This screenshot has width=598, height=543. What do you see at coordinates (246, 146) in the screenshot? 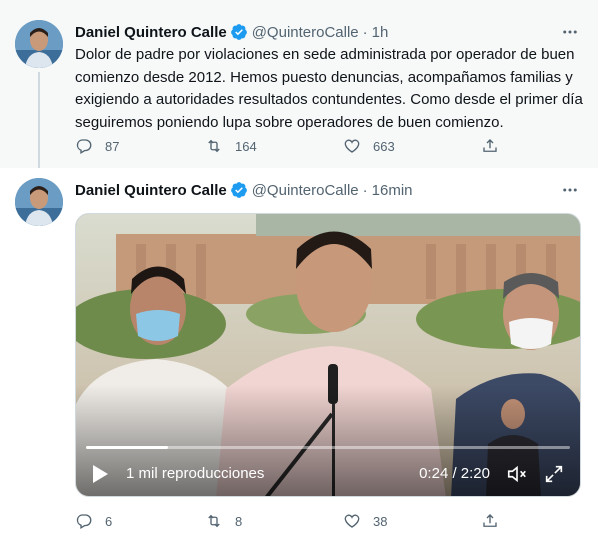
I see `retweet-count: 164` at bounding box center [246, 146].